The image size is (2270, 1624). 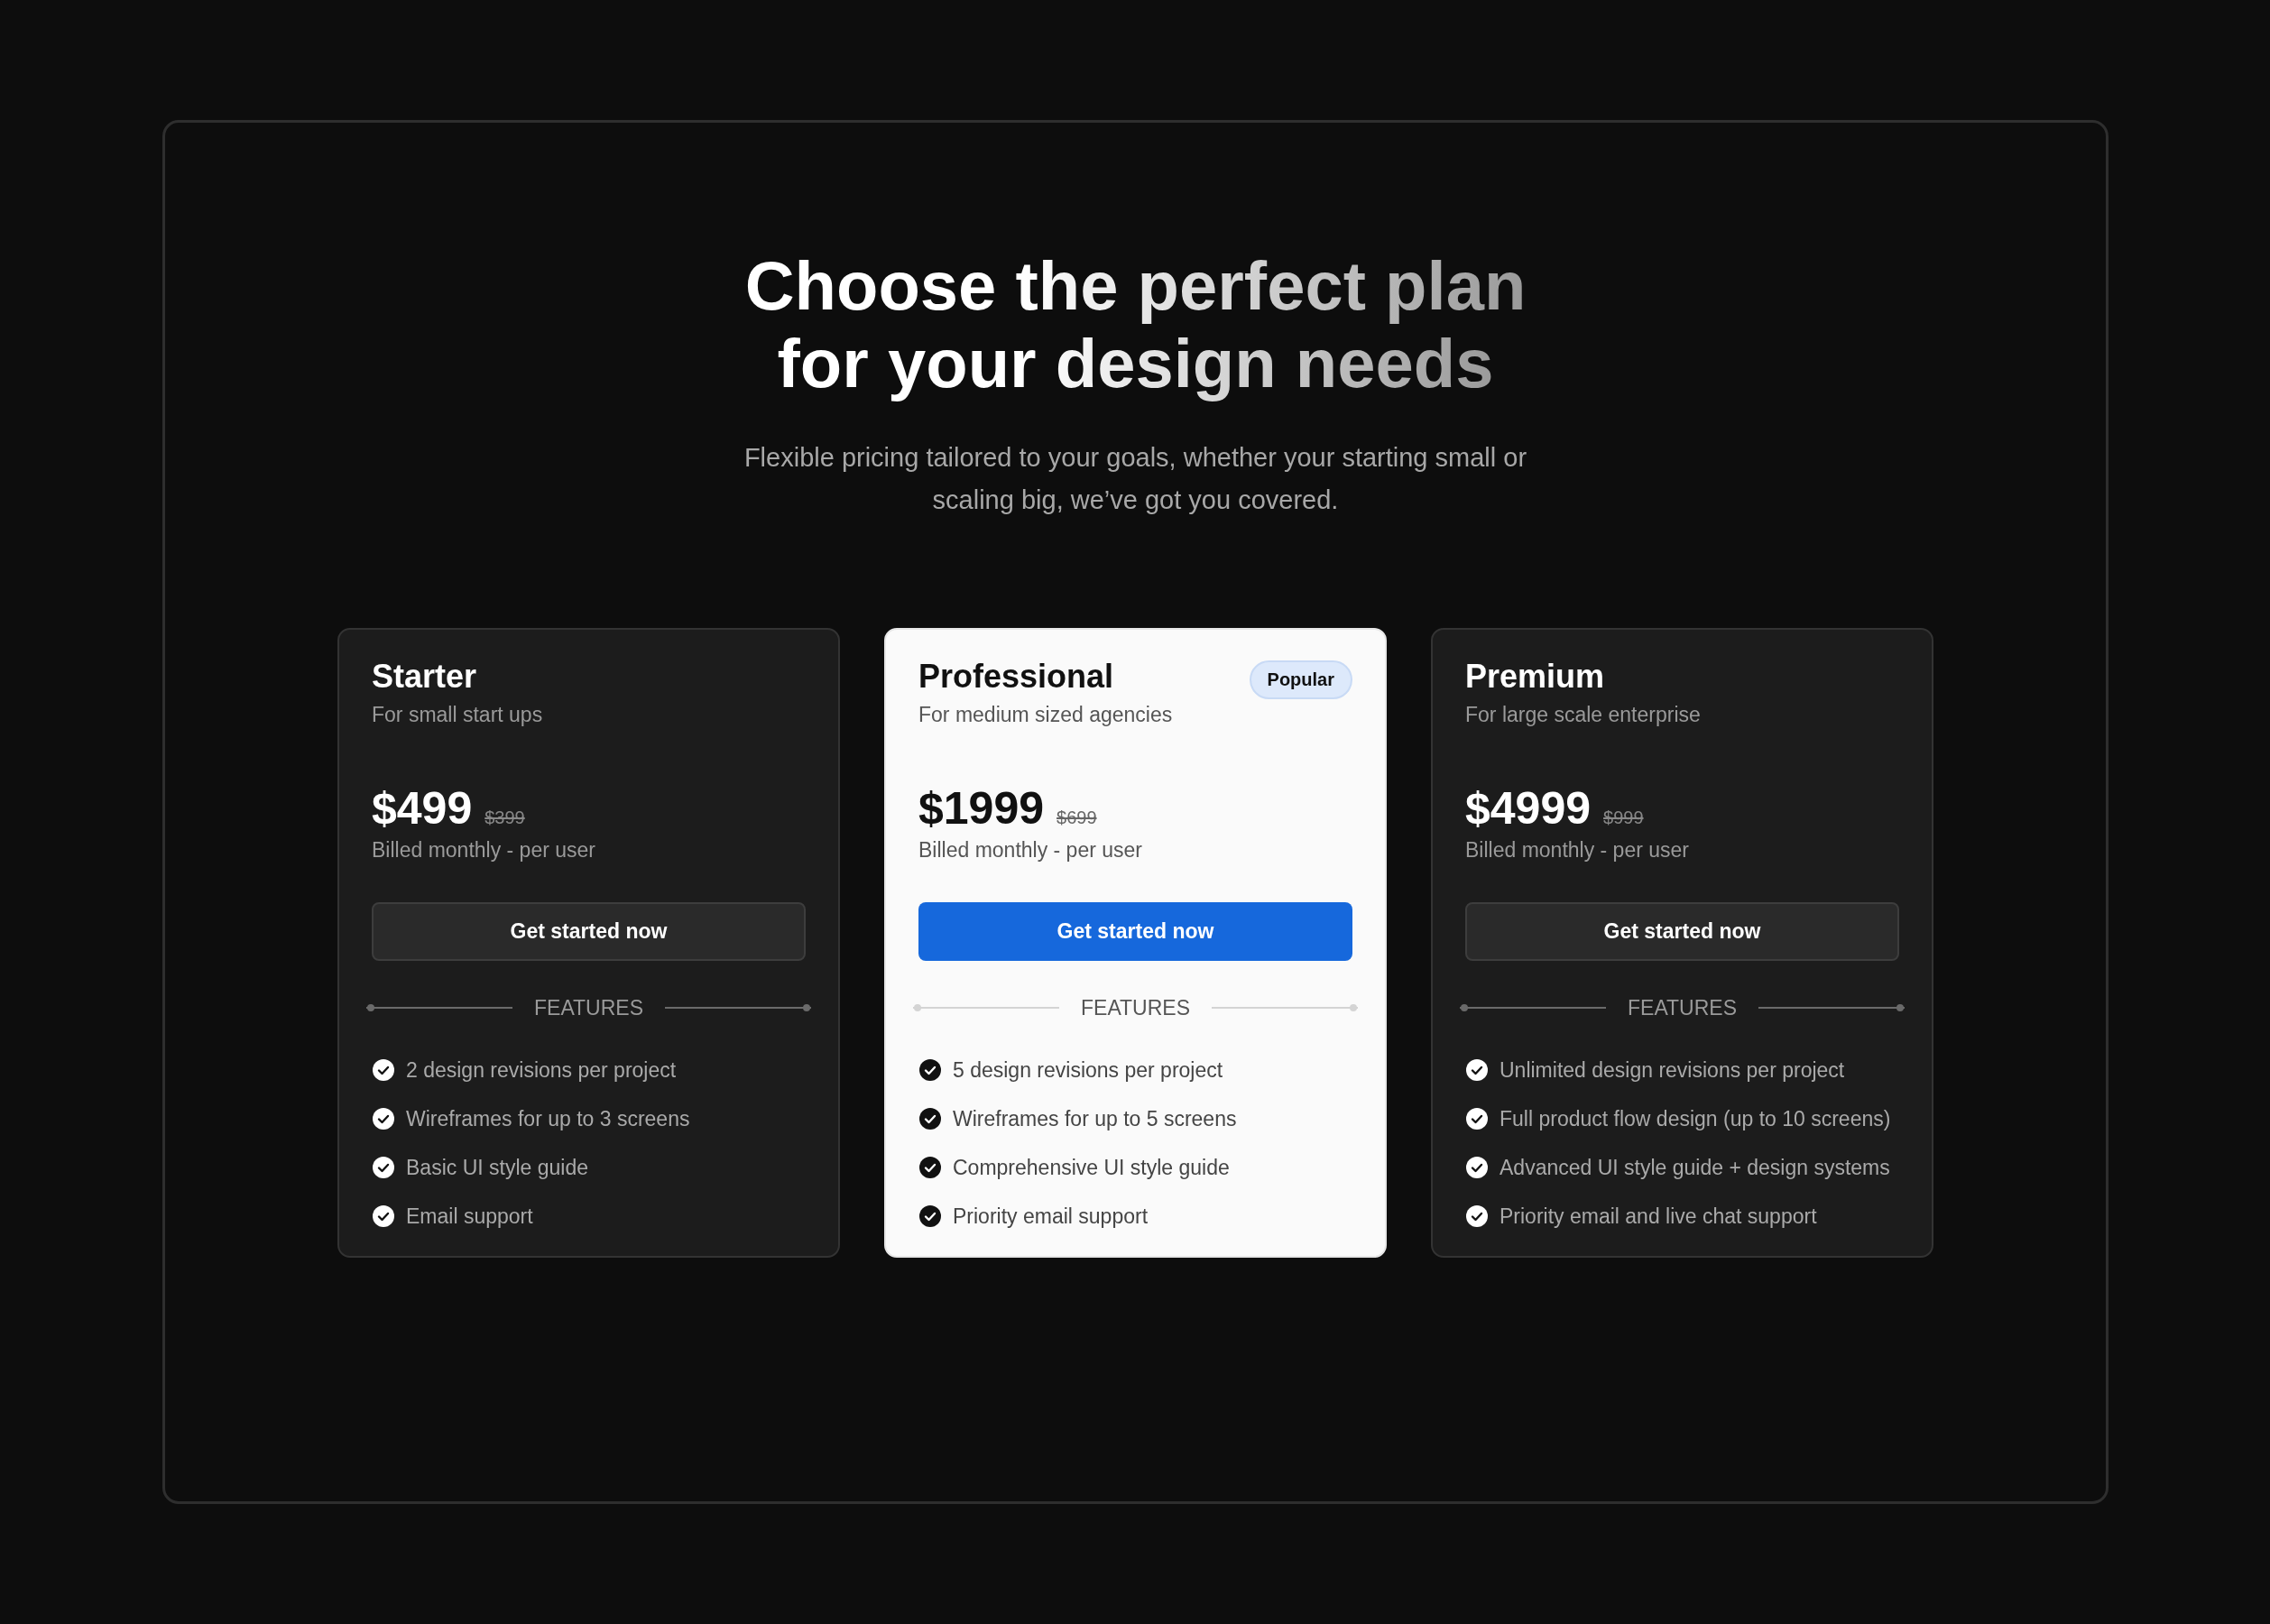 I want to click on plan-price: $499, so click(x=422, y=809).